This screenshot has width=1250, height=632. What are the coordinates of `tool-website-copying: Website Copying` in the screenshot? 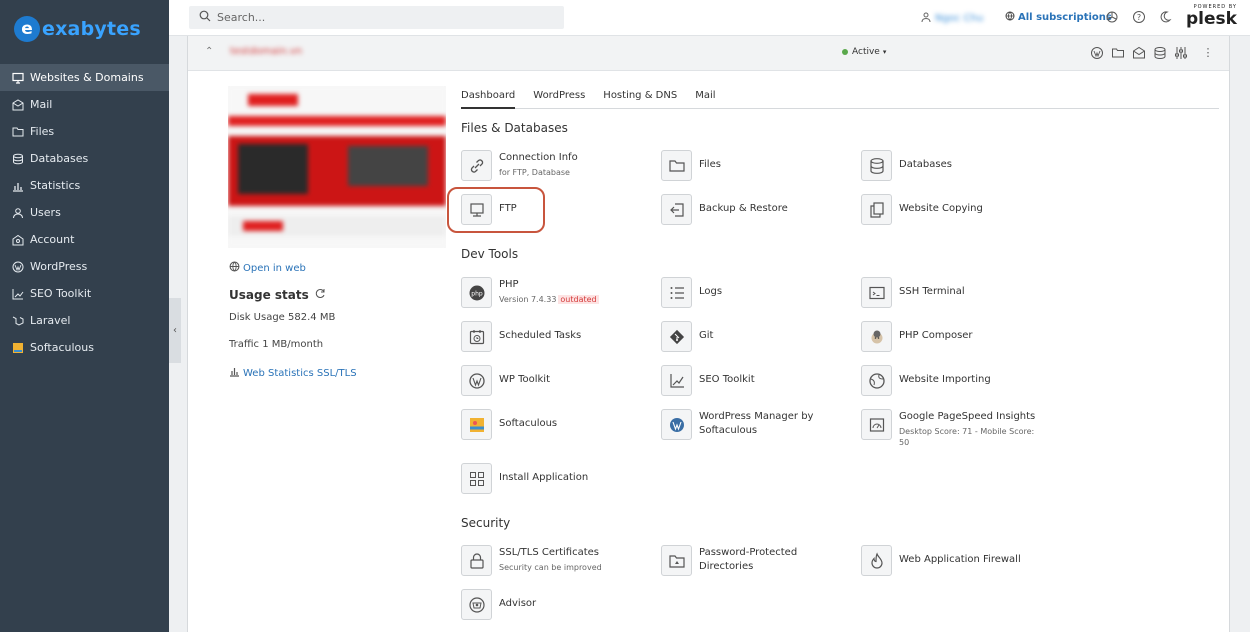 It's located at (956, 209).